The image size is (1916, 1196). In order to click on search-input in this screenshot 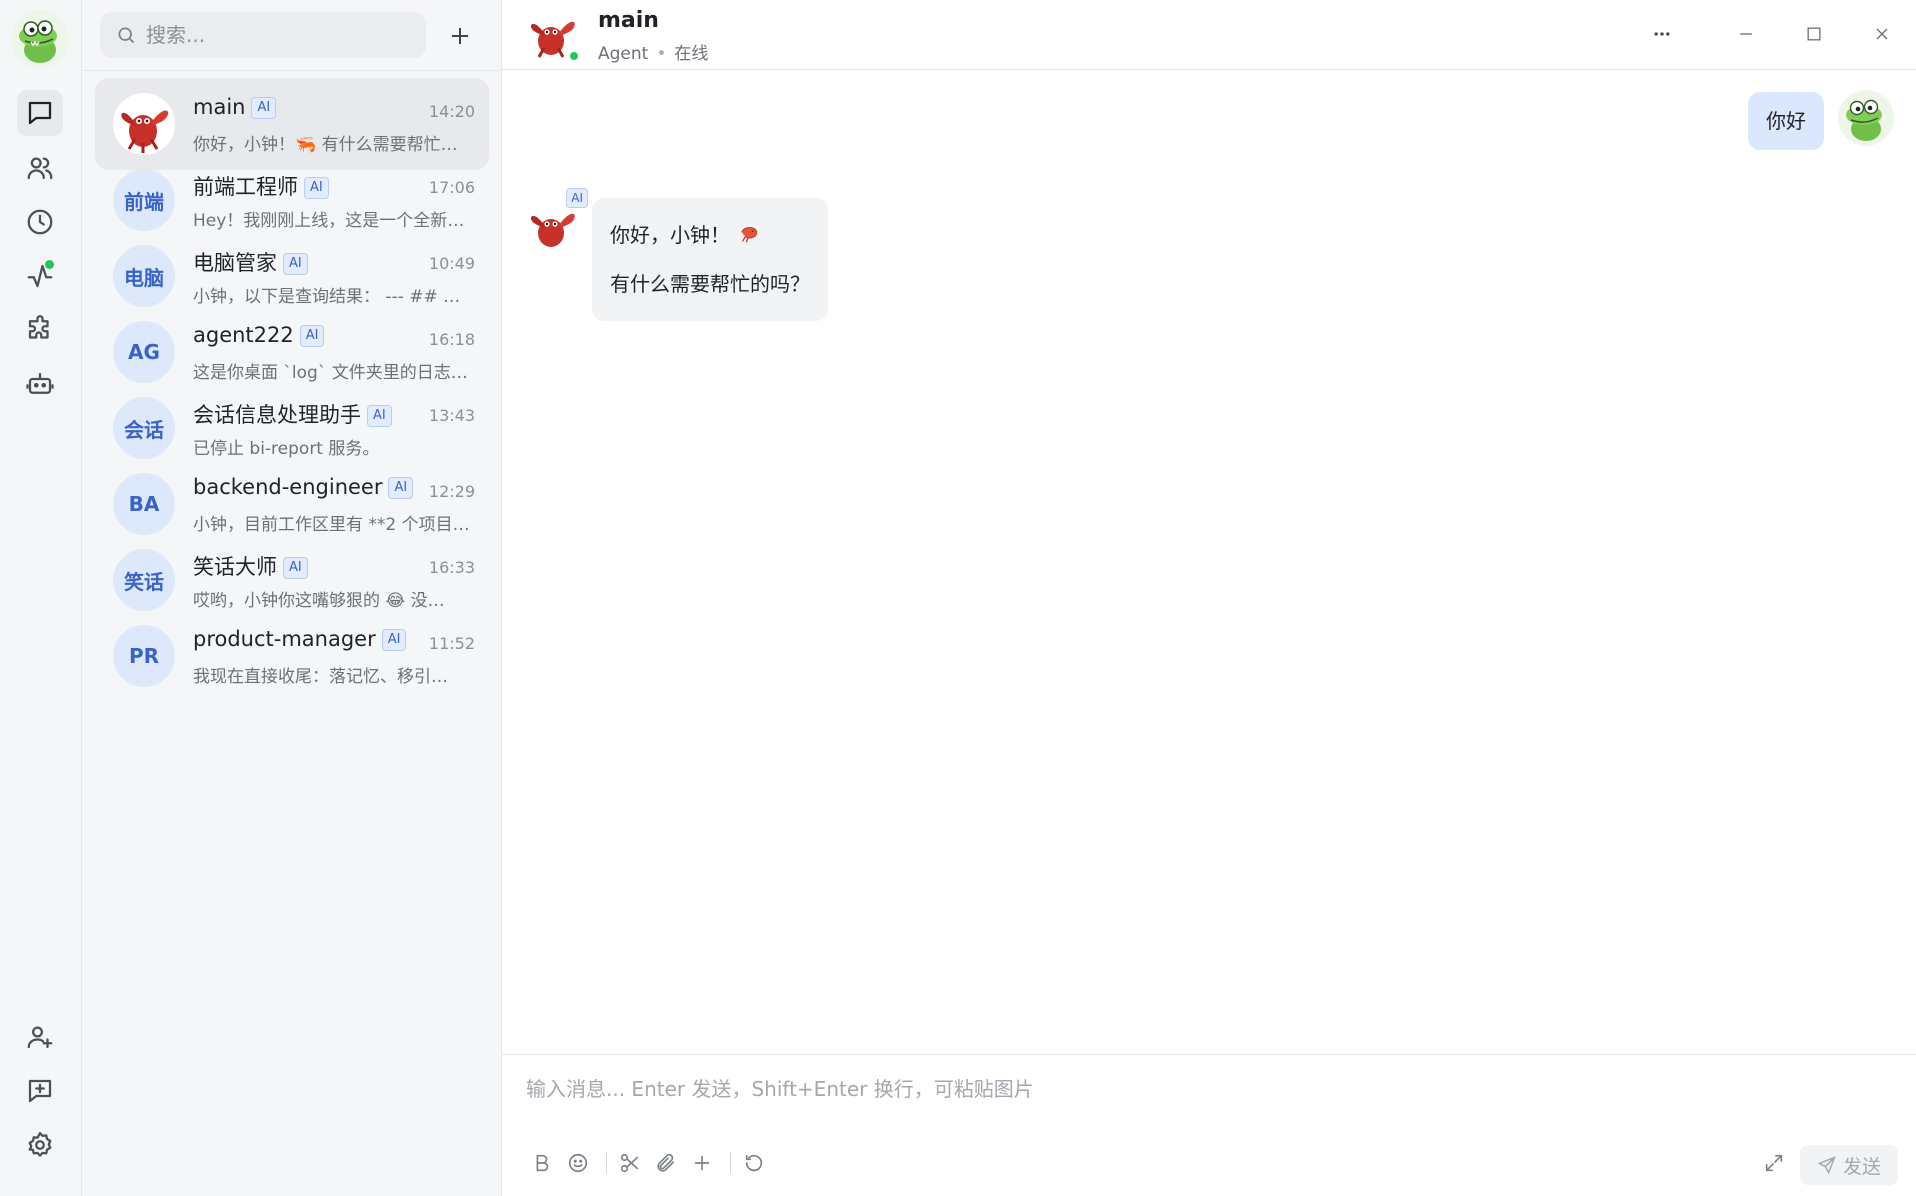, I will do `click(281, 35)`.